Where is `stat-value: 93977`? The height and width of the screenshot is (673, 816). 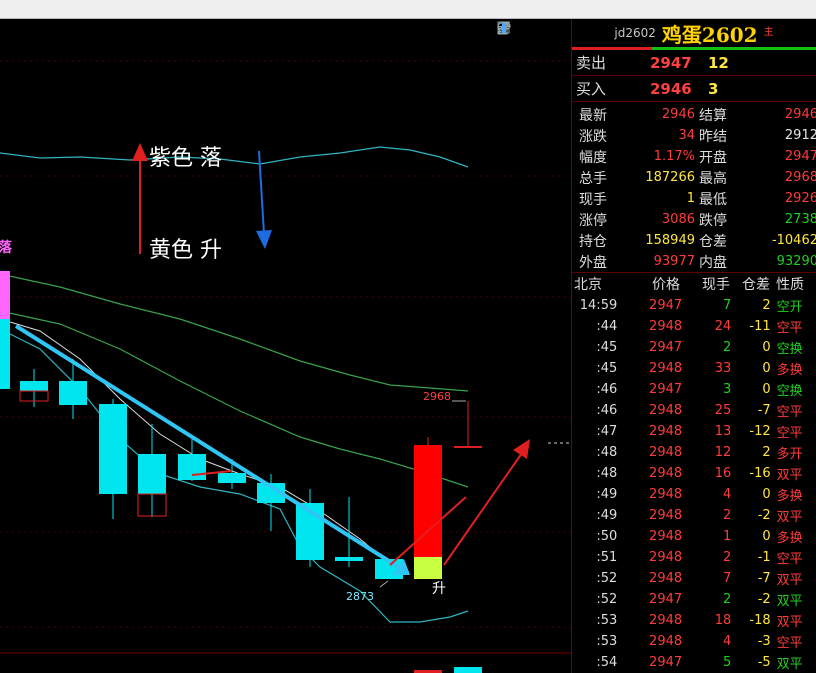
stat-value: 93977 is located at coordinates (674, 261).